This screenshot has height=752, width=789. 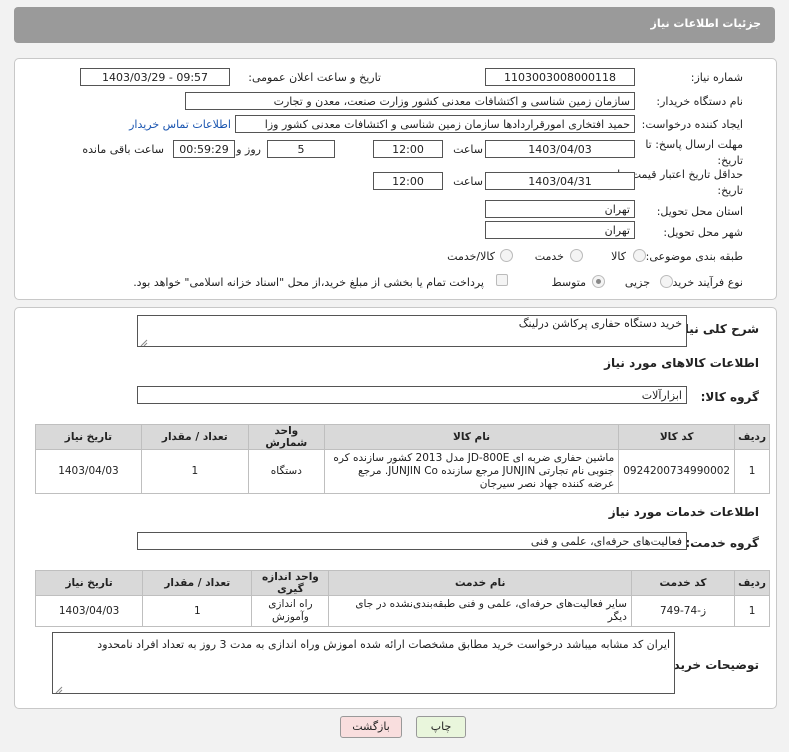 I want to click on deadline-date-field: 1403/04/03, so click(x=560, y=149).